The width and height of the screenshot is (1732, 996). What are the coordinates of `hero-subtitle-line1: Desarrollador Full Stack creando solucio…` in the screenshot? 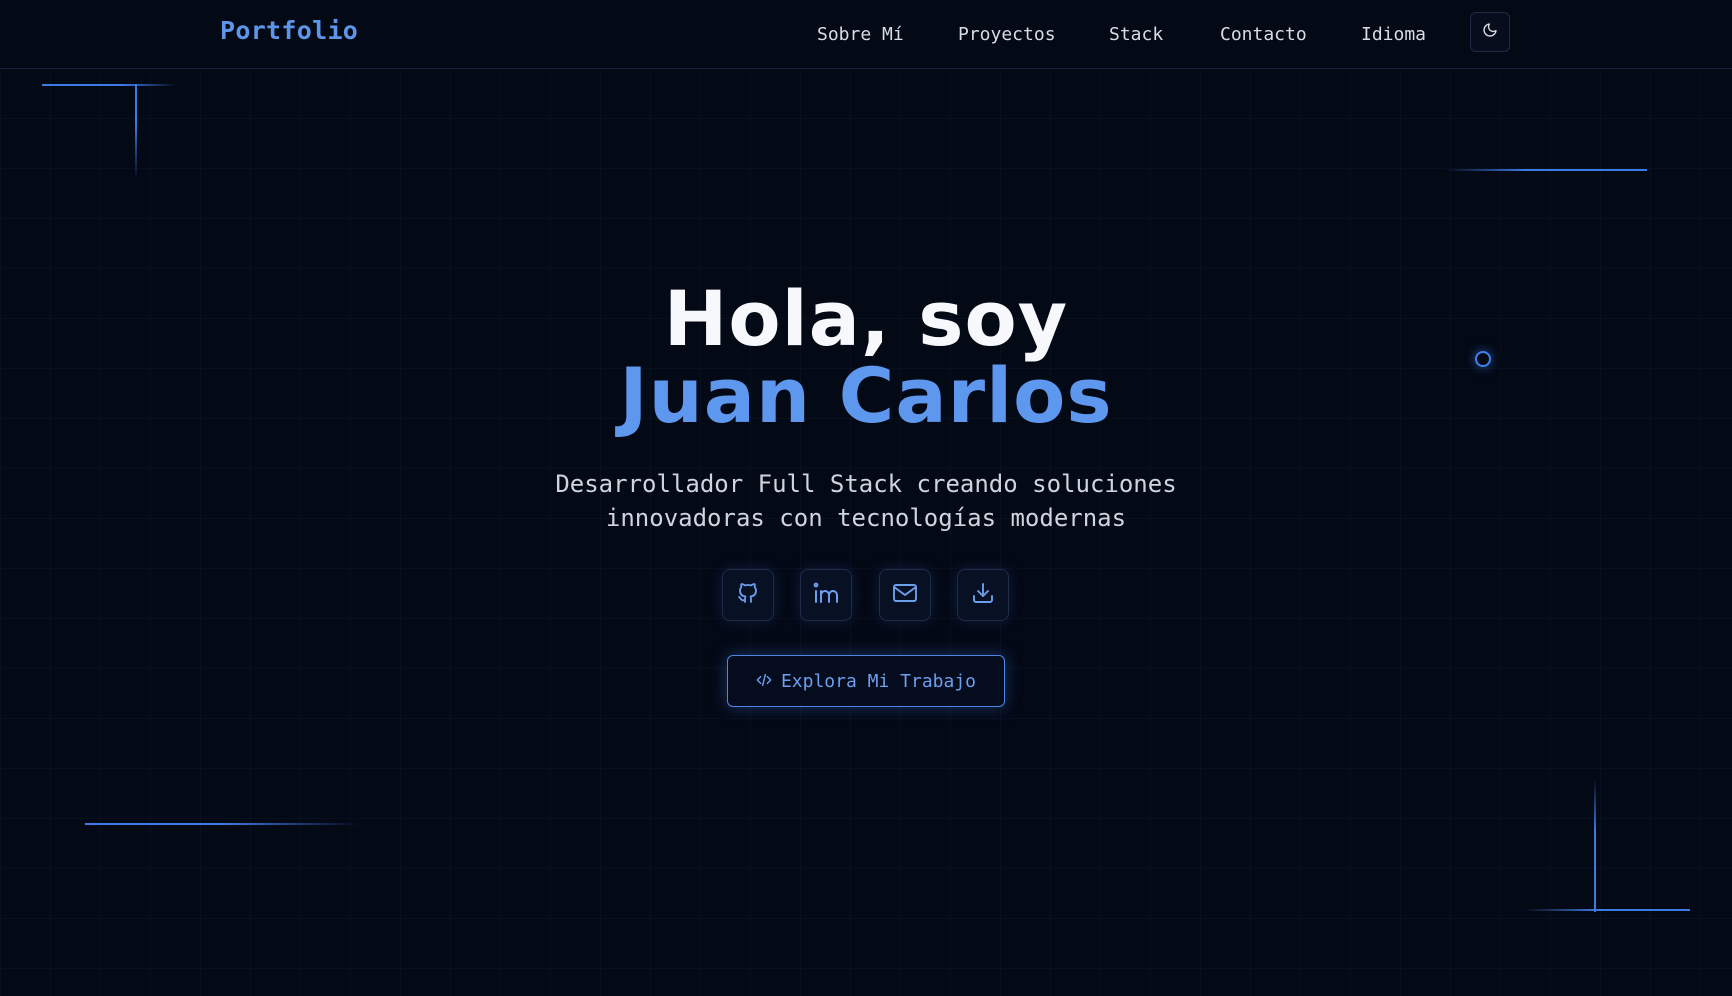 It's located at (866, 484).